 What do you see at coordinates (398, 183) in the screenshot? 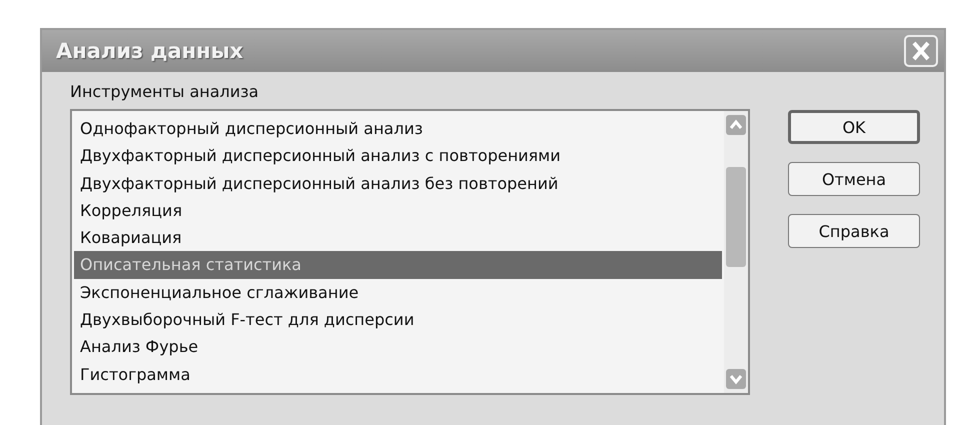
I see `list-item: Двухфакторный дисперсионный анализ без повторений` at bounding box center [398, 183].